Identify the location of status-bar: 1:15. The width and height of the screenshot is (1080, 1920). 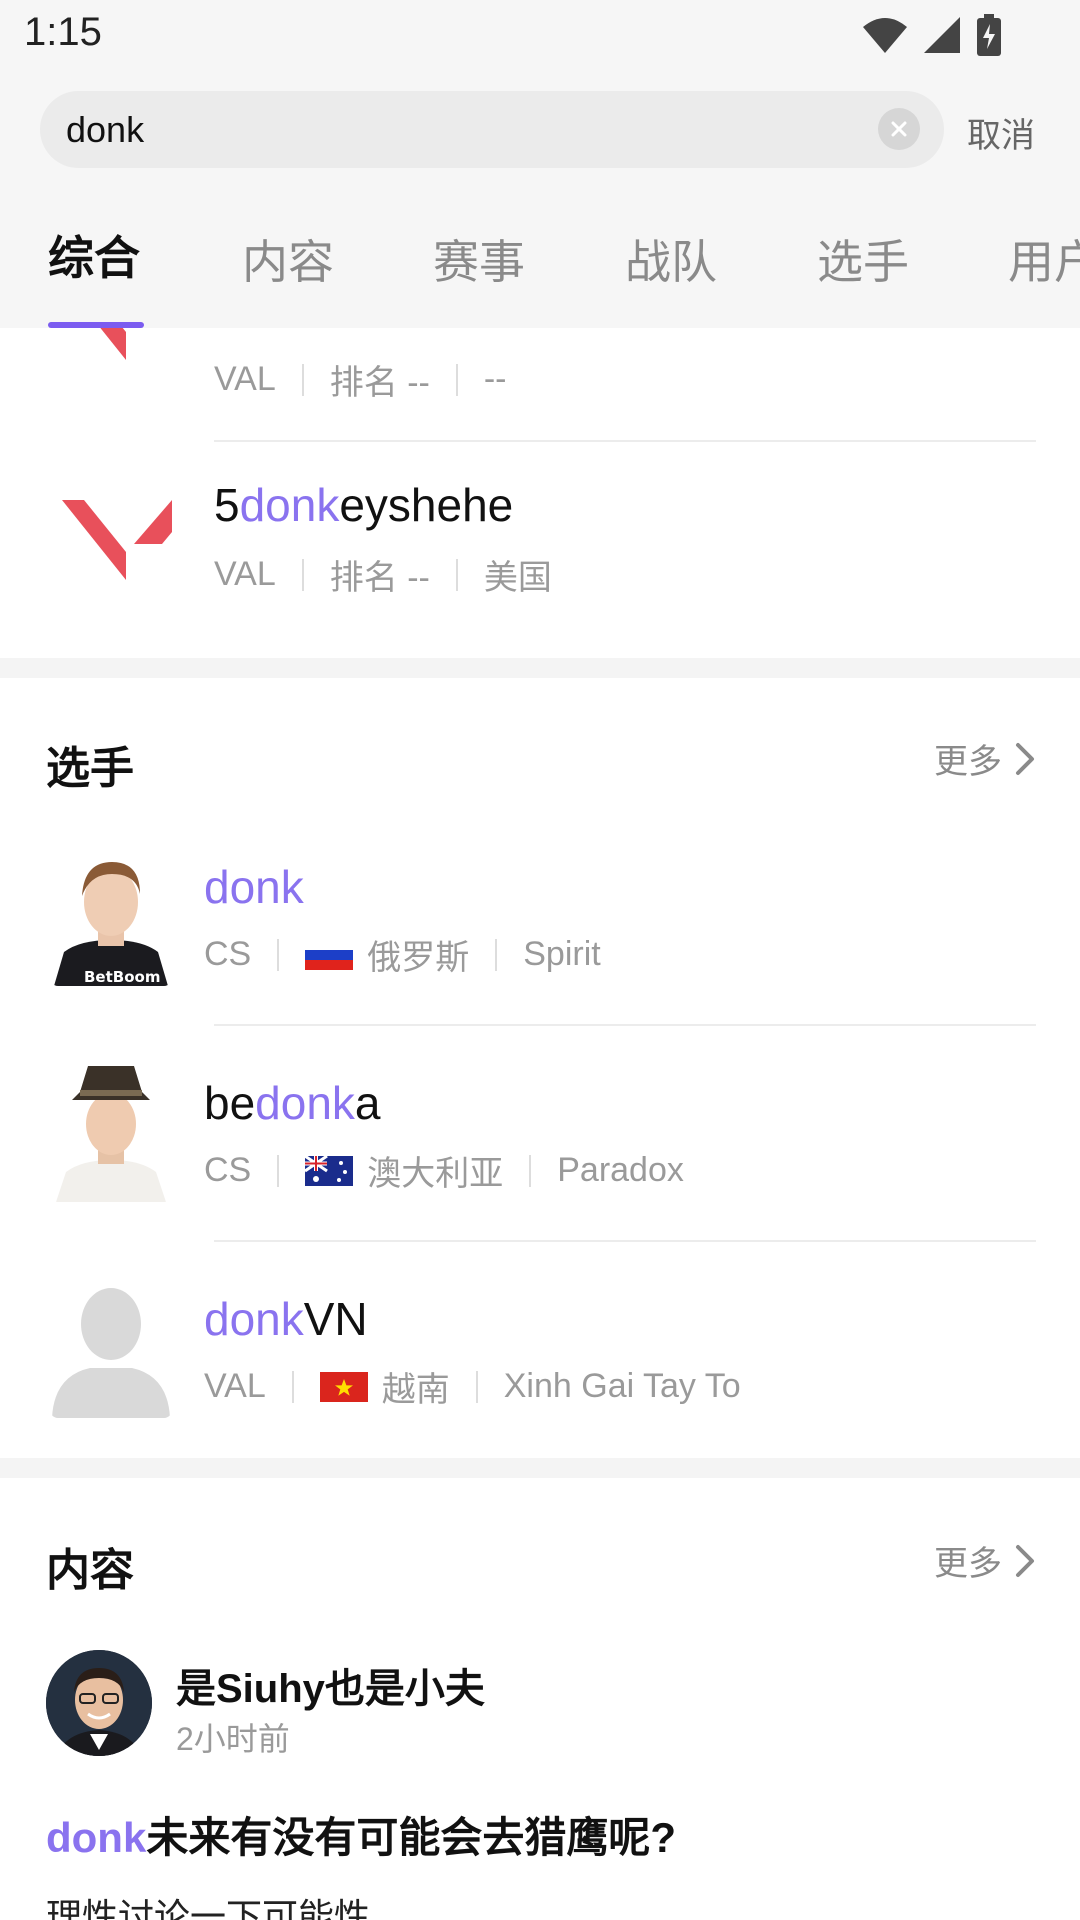
(540, 38).